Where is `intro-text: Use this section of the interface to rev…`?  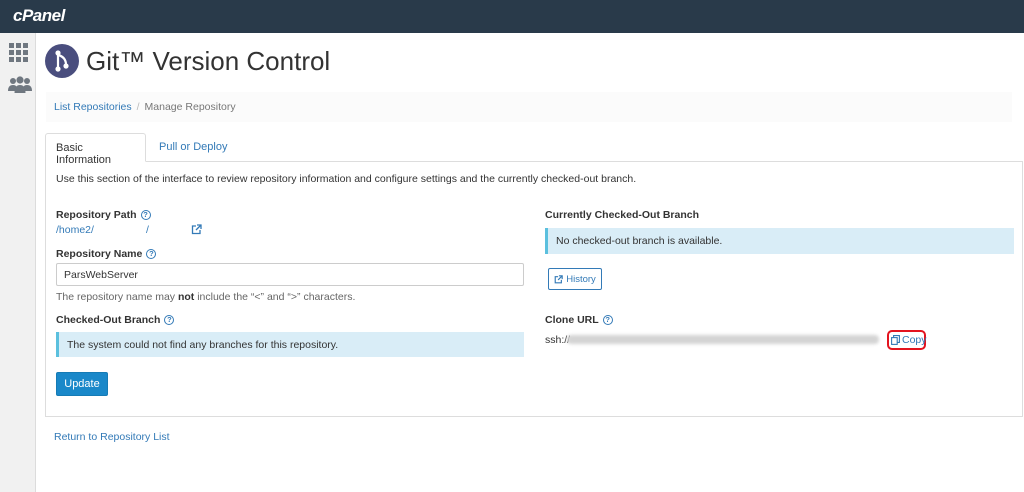 intro-text: Use this section of the interface to rev… is located at coordinates (346, 179).